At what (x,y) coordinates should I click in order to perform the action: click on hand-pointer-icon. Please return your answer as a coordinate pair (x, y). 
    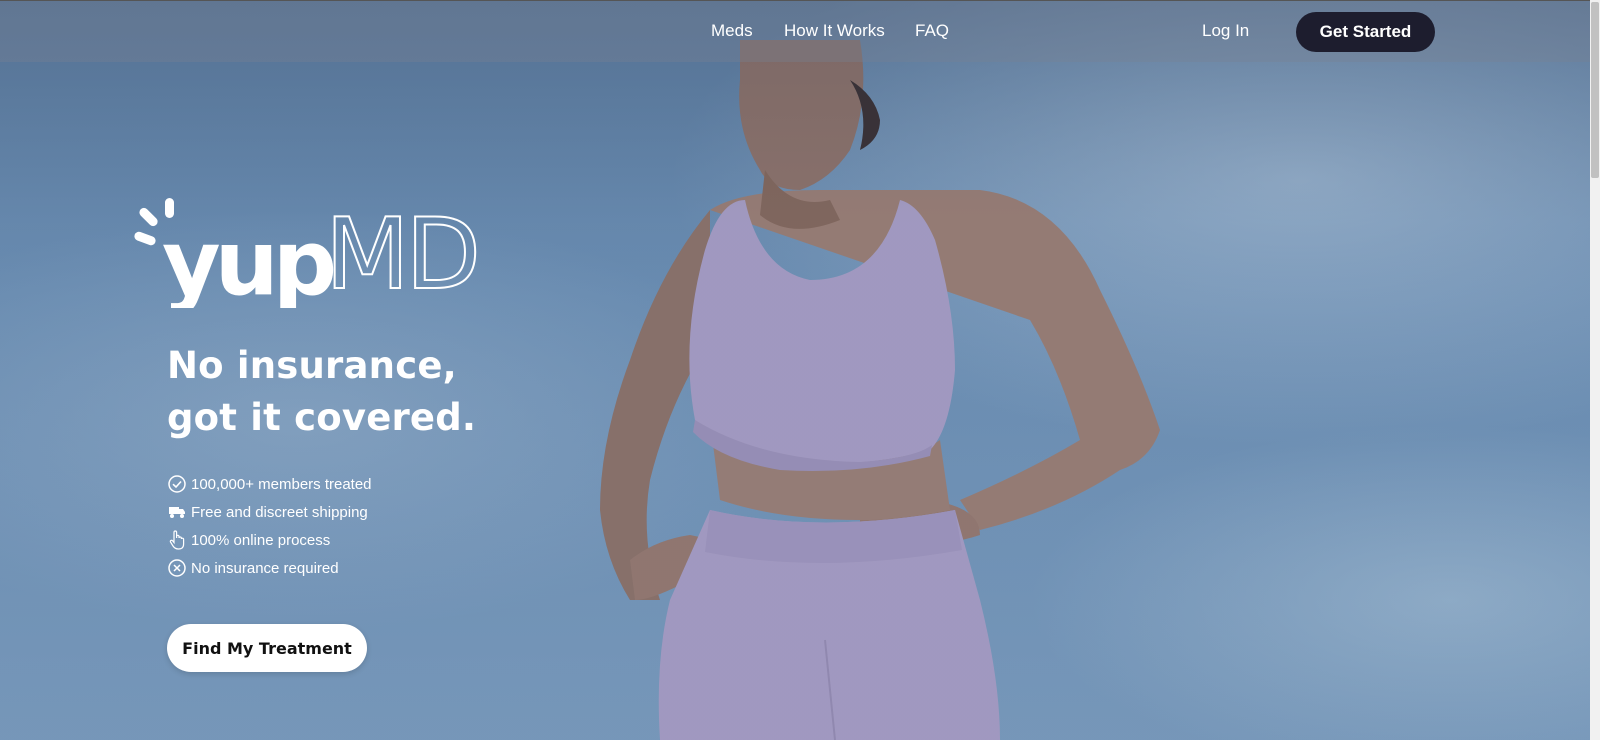
    Looking at the image, I should click on (177, 540).